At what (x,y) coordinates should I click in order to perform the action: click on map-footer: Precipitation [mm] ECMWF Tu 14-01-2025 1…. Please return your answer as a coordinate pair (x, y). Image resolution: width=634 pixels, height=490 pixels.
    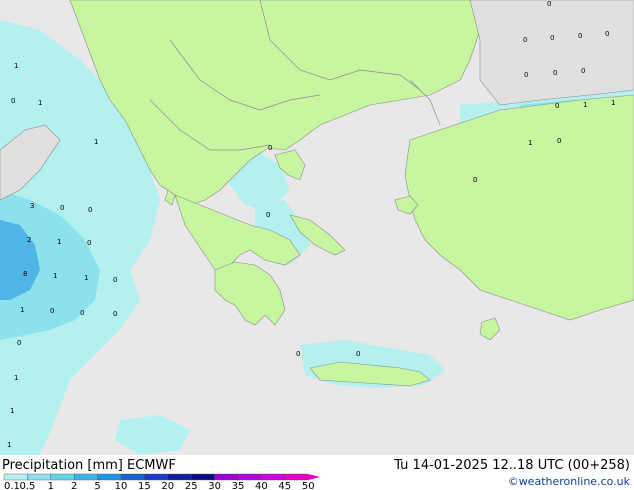
    Looking at the image, I should click on (317, 472).